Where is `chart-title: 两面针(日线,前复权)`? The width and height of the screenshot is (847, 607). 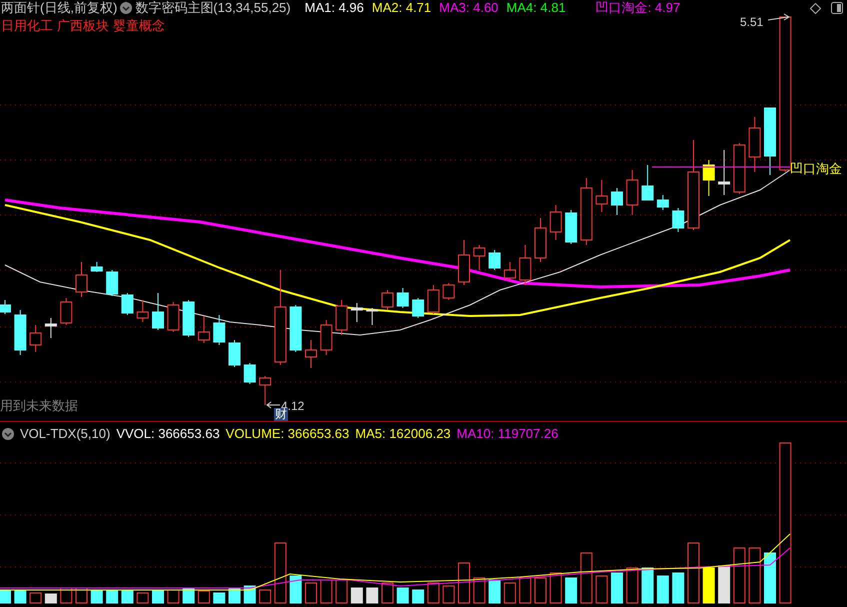
chart-title: 两面针(日线,前复权) is located at coordinates (59, 9).